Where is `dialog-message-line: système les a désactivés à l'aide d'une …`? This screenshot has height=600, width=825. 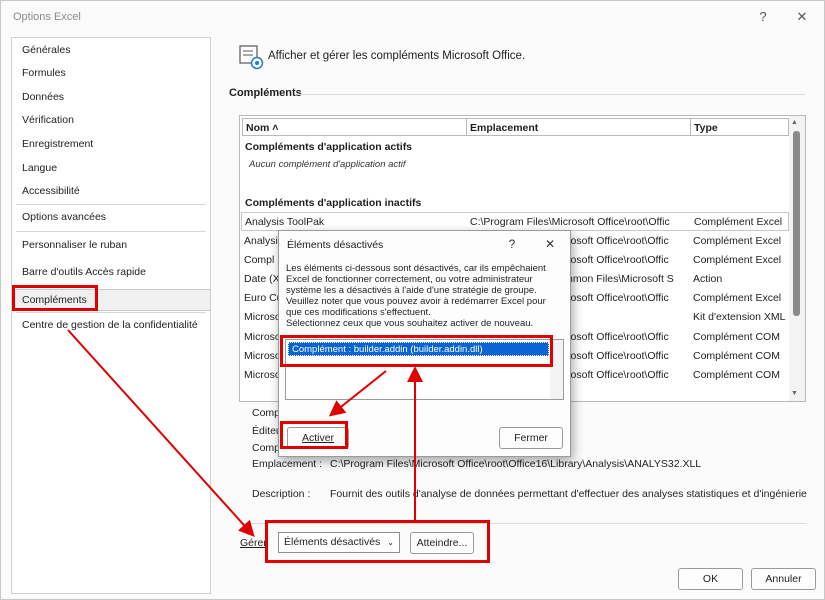
dialog-message-line: système les a désactivés à l'aide d'une … is located at coordinates (411, 290).